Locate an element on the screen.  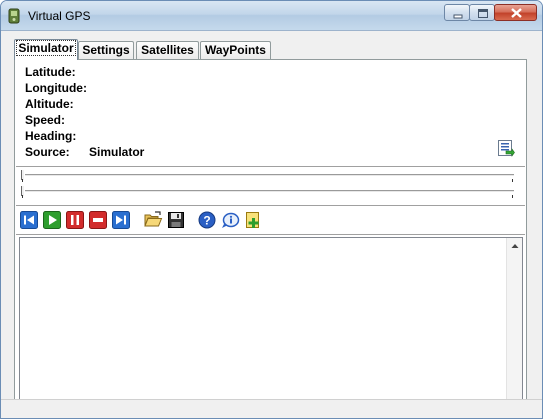
source-row: Source: Simulator is located at coordinates (85, 152).